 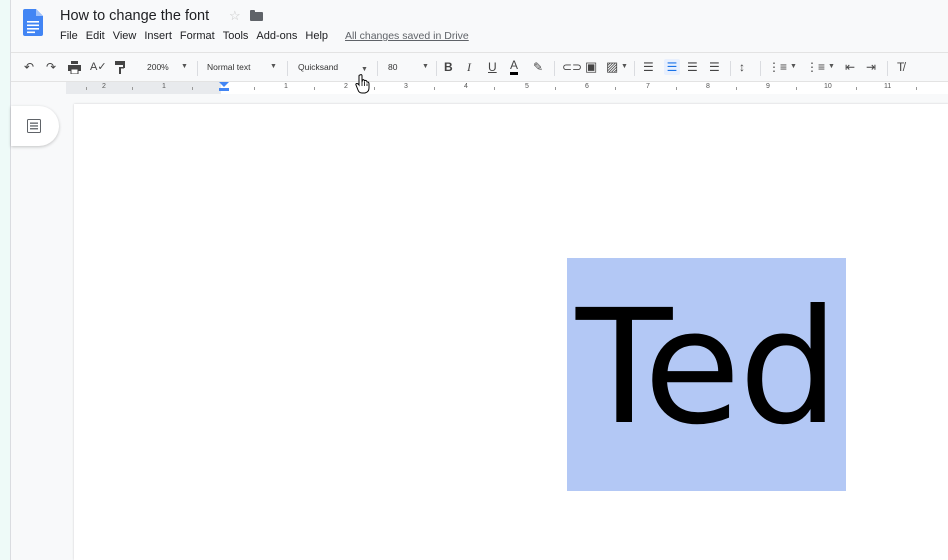 I want to click on menu-format: Format, so click(x=197, y=36).